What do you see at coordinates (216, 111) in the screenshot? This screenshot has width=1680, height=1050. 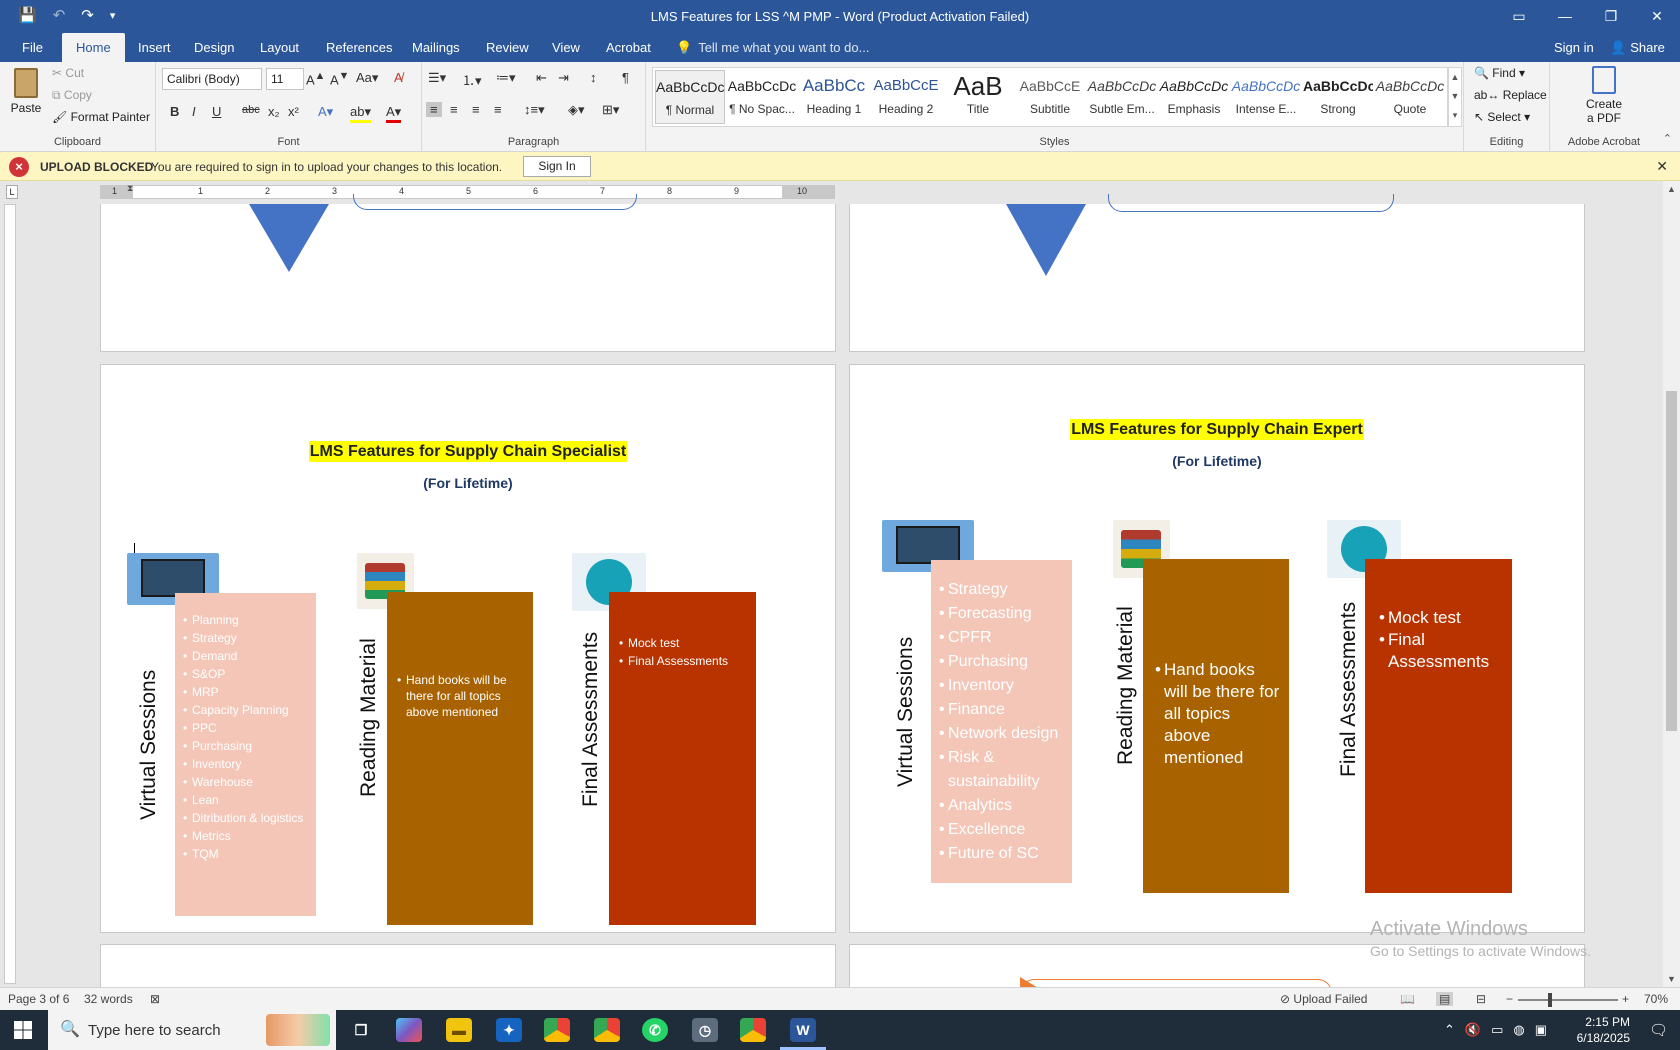 I see `underline-icon: U` at bounding box center [216, 111].